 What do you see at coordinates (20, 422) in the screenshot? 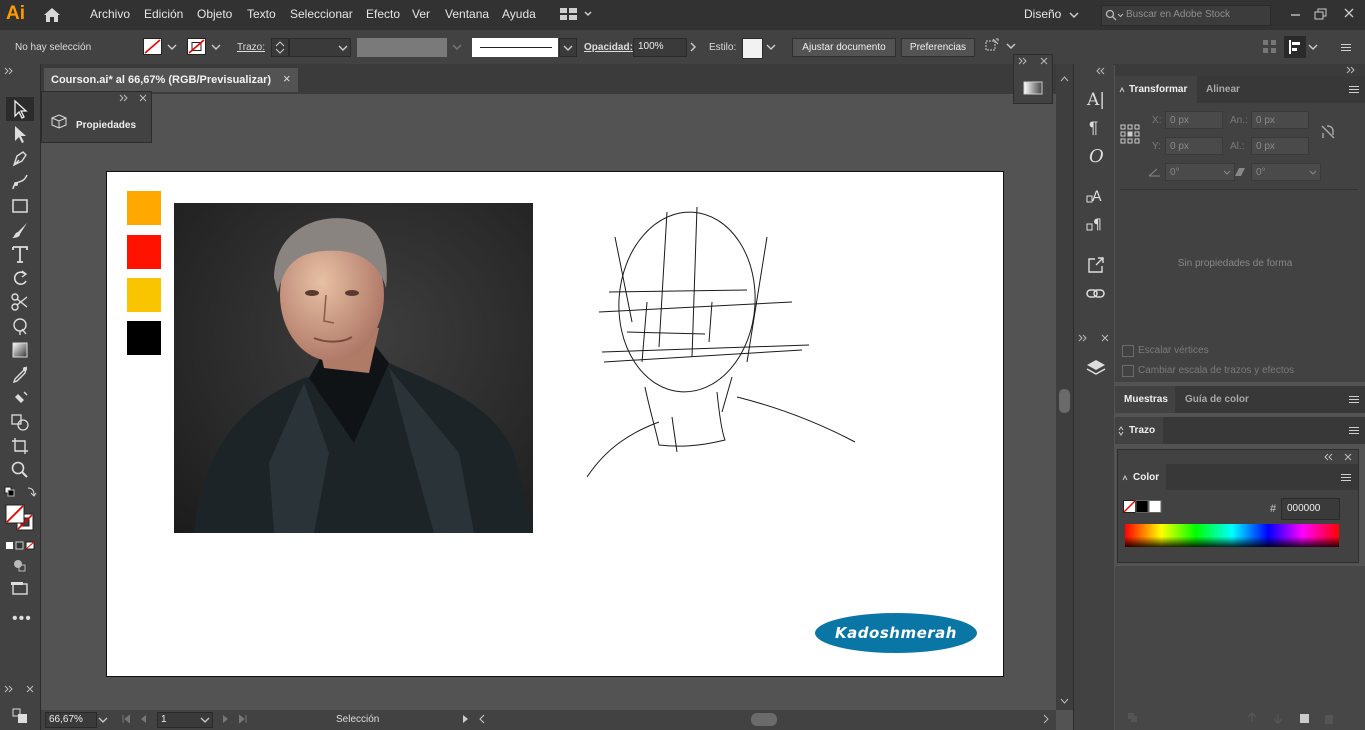
I see `shape-builder-icon` at bounding box center [20, 422].